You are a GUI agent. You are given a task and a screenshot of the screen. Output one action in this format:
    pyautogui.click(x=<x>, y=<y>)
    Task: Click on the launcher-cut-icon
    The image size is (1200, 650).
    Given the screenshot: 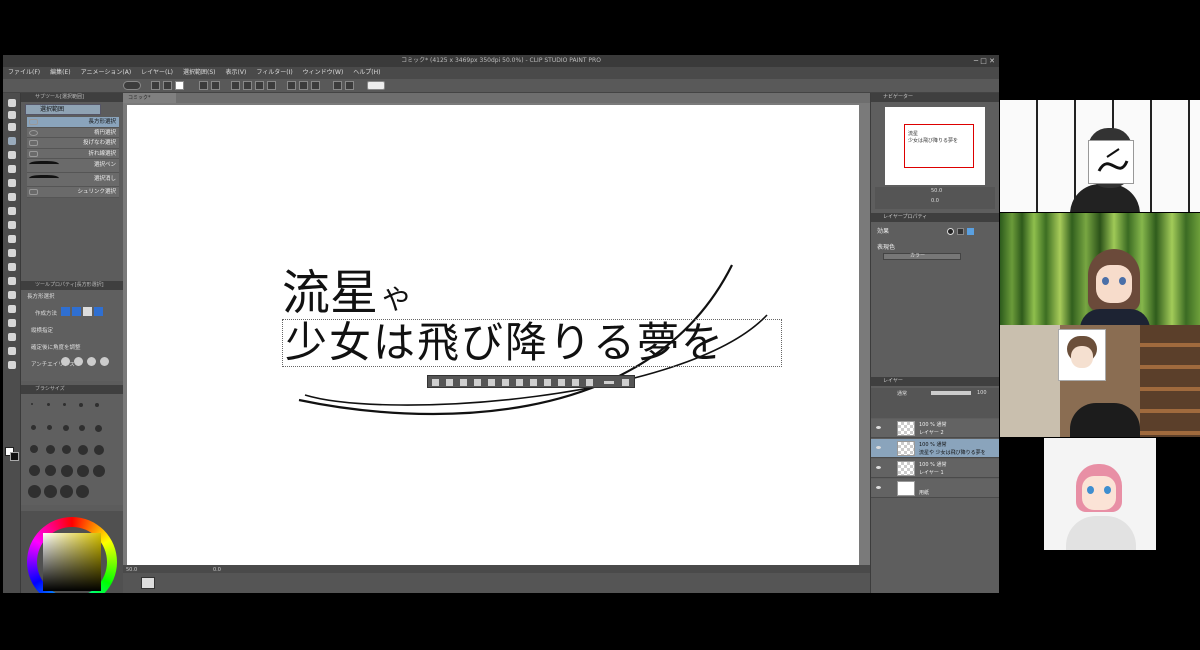 What is the action you would take?
    pyautogui.click(x=547, y=382)
    